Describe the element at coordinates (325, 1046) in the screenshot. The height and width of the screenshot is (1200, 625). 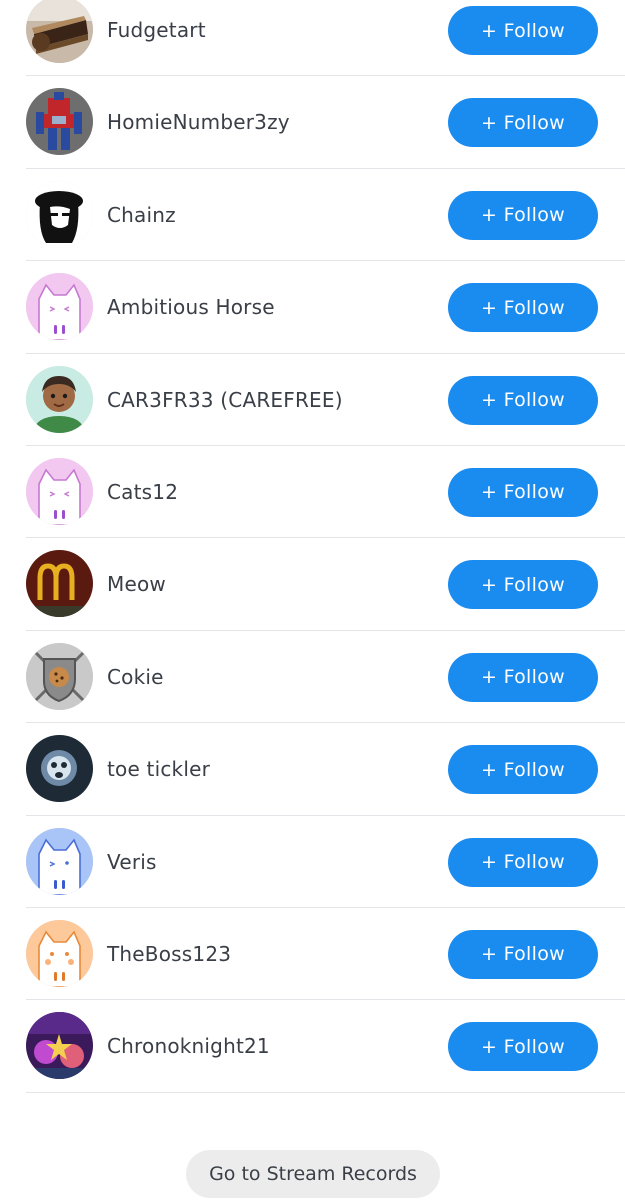
I see `list-item: Chronoknight21 + Follow` at that location.